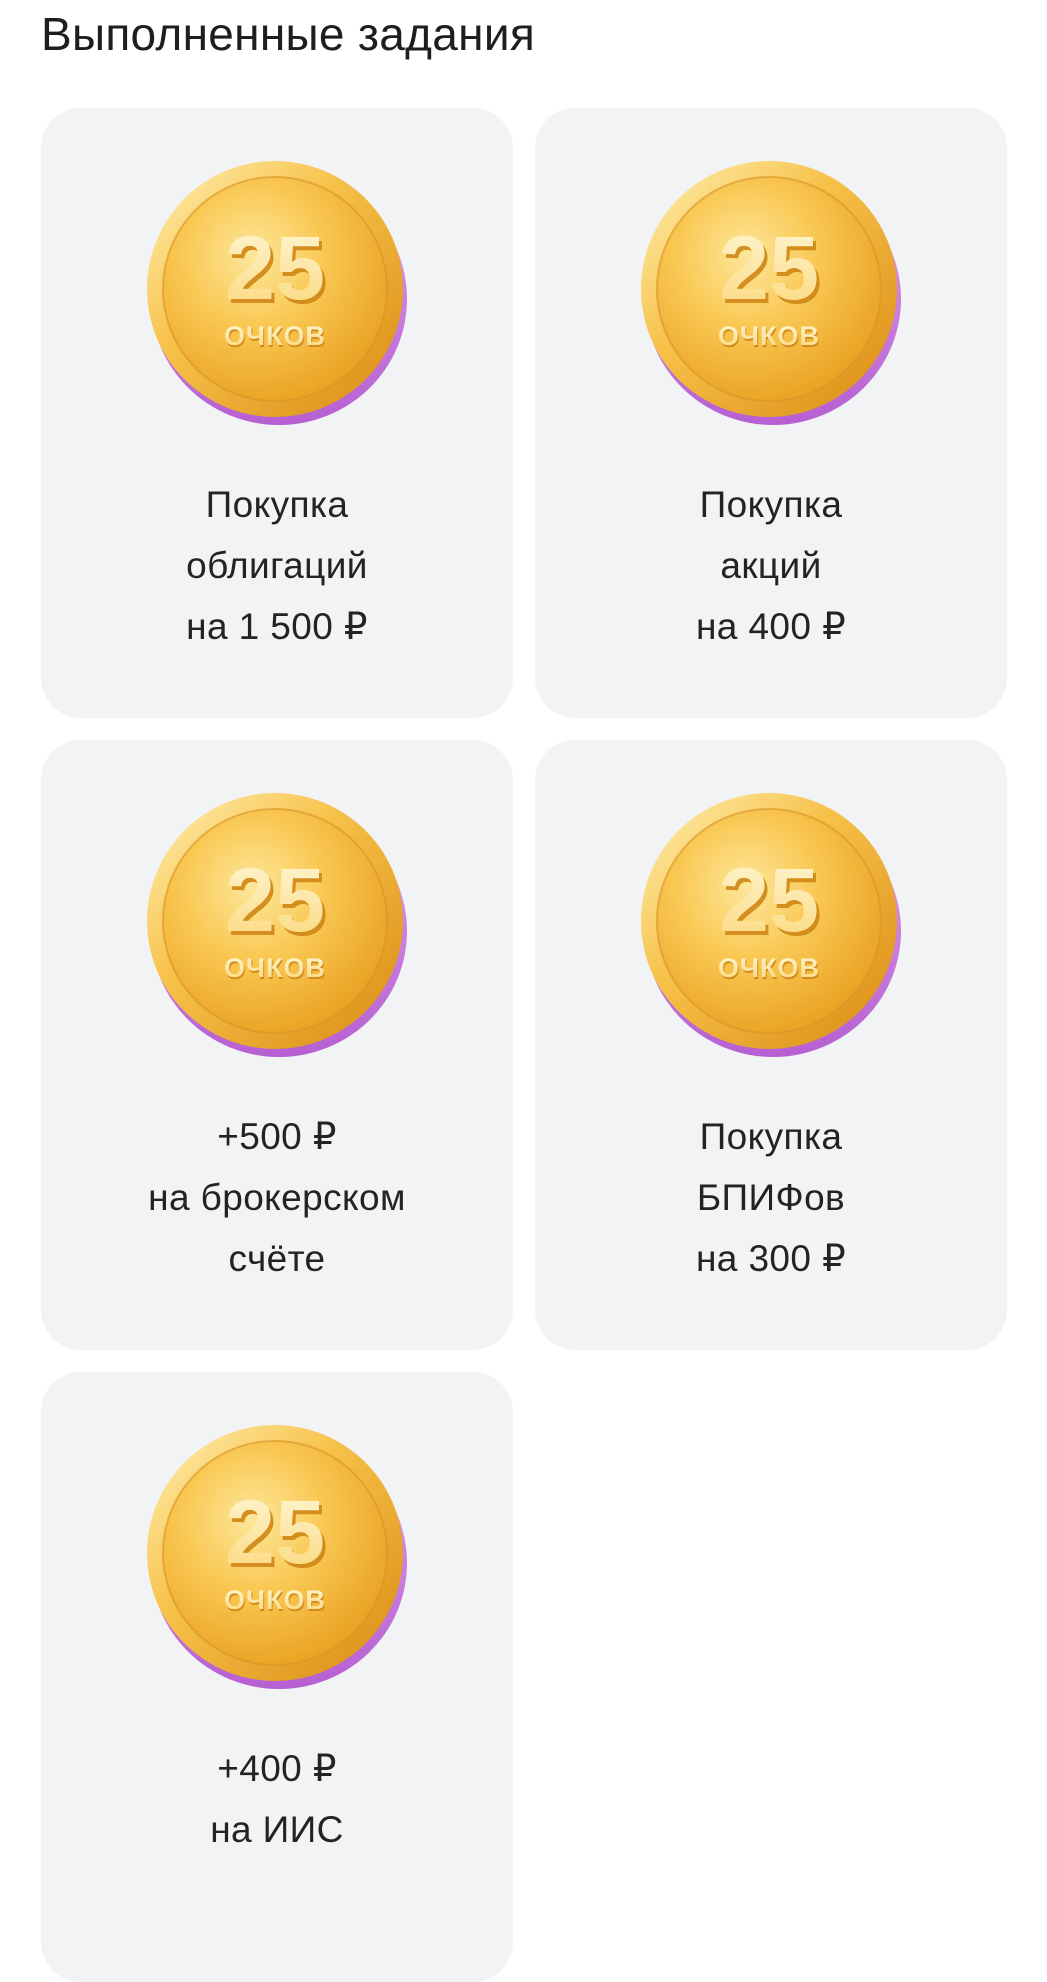  I want to click on task-line: на 1 500 ₽, so click(277, 626).